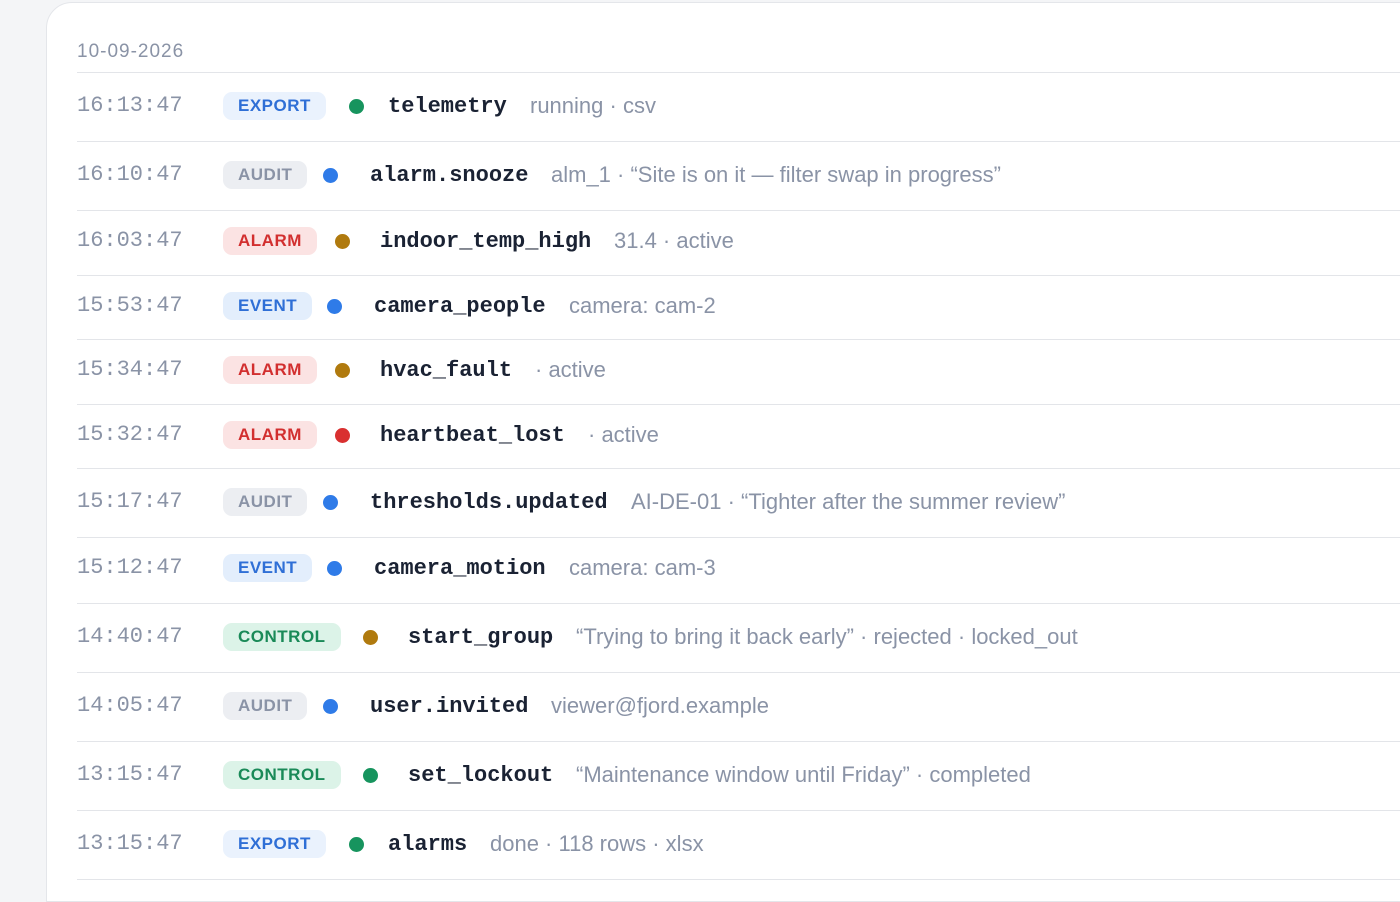 The width and height of the screenshot is (1400, 902). I want to click on log-entry-row: 15:53:47 EVENT camera_people camera: cam-2, so click(738, 308).